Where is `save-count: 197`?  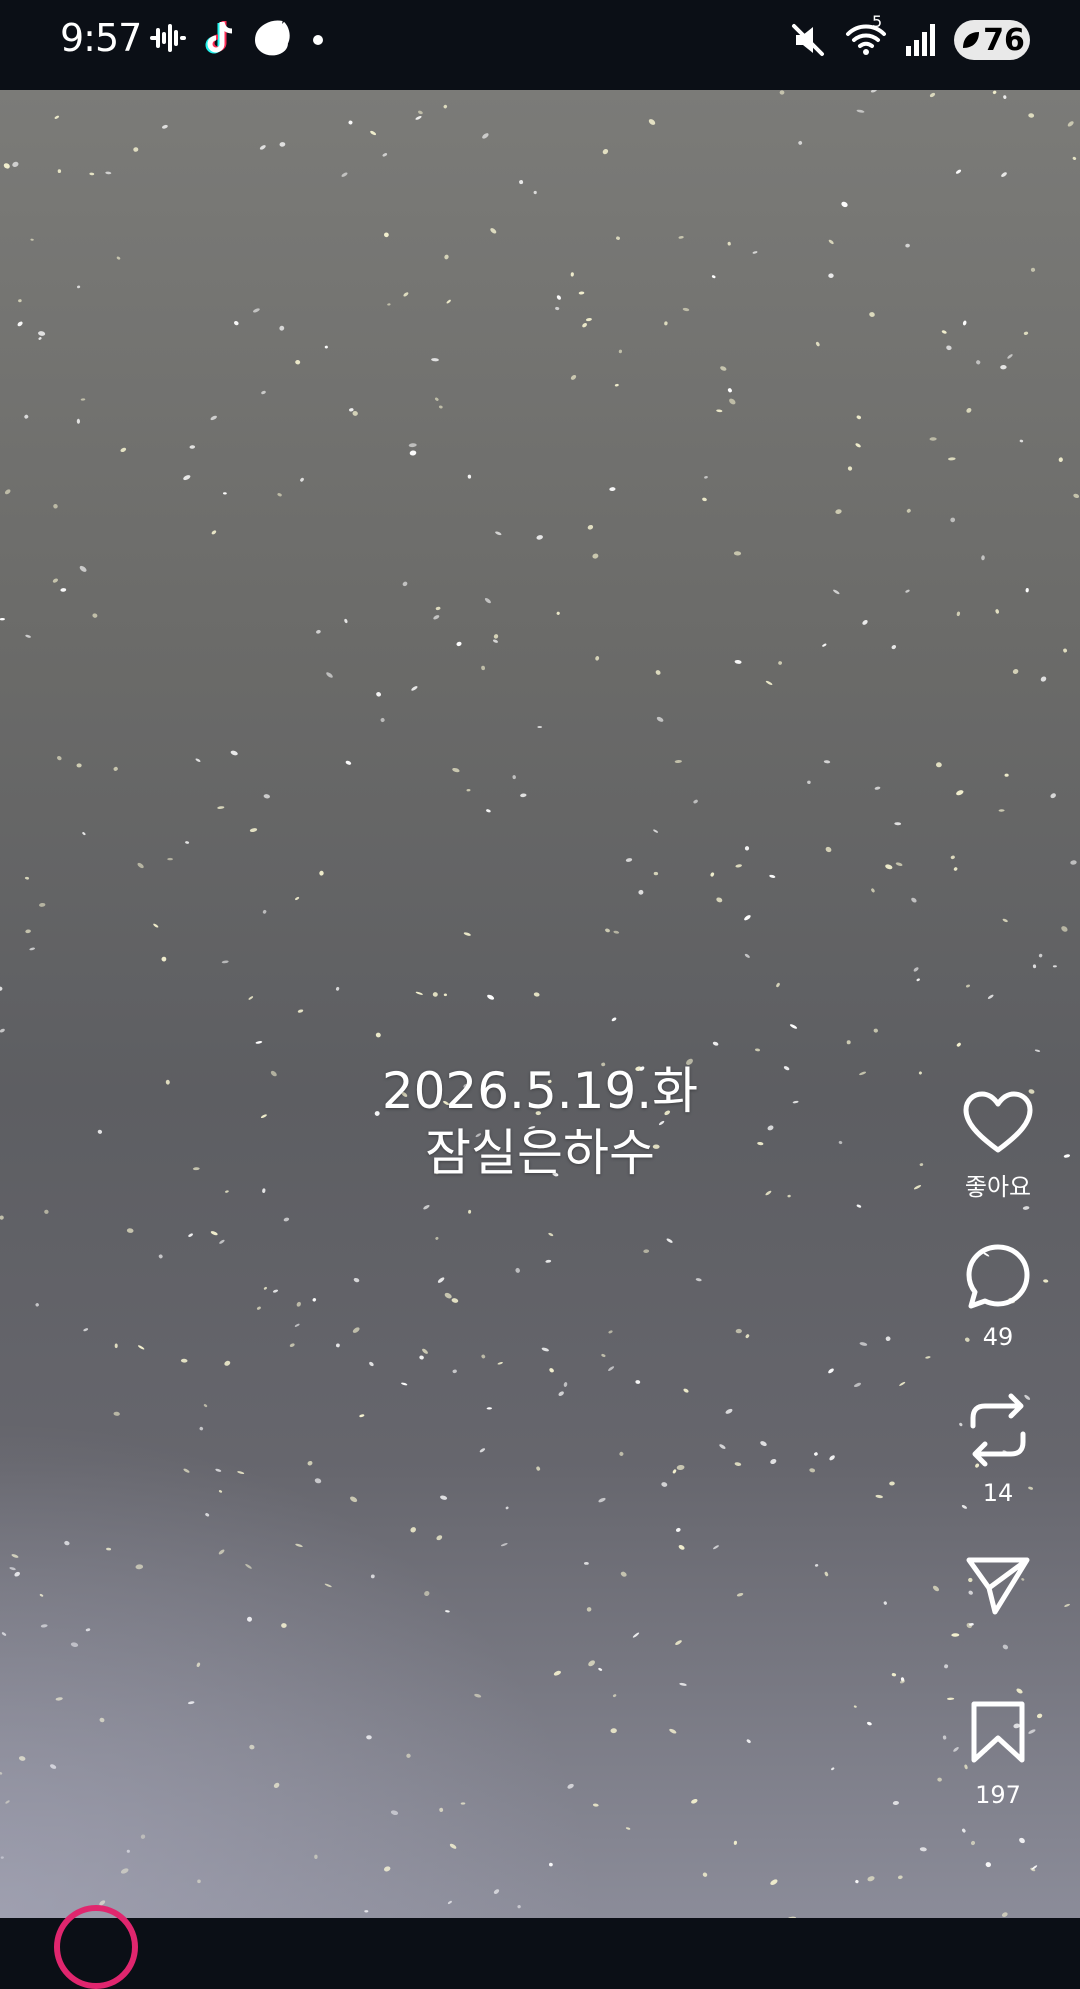 save-count: 197 is located at coordinates (998, 1795).